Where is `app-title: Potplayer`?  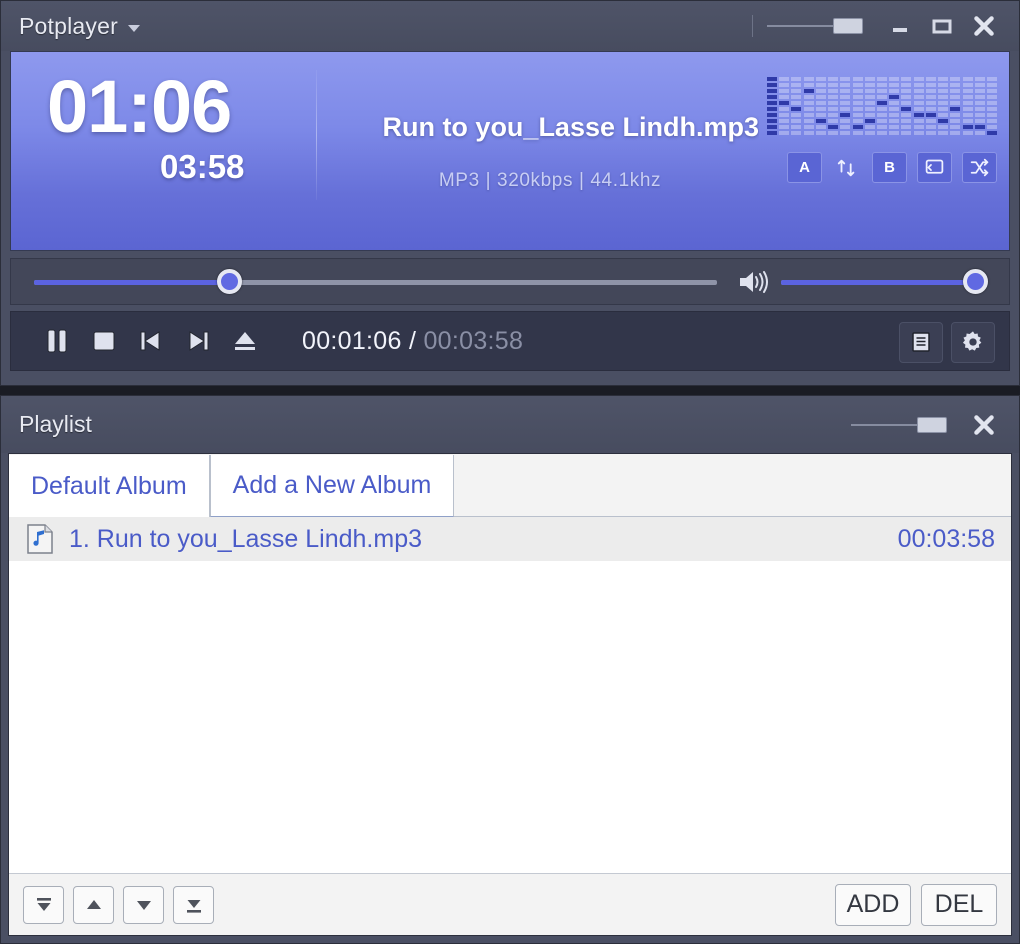 app-title: Potplayer is located at coordinates (79, 26).